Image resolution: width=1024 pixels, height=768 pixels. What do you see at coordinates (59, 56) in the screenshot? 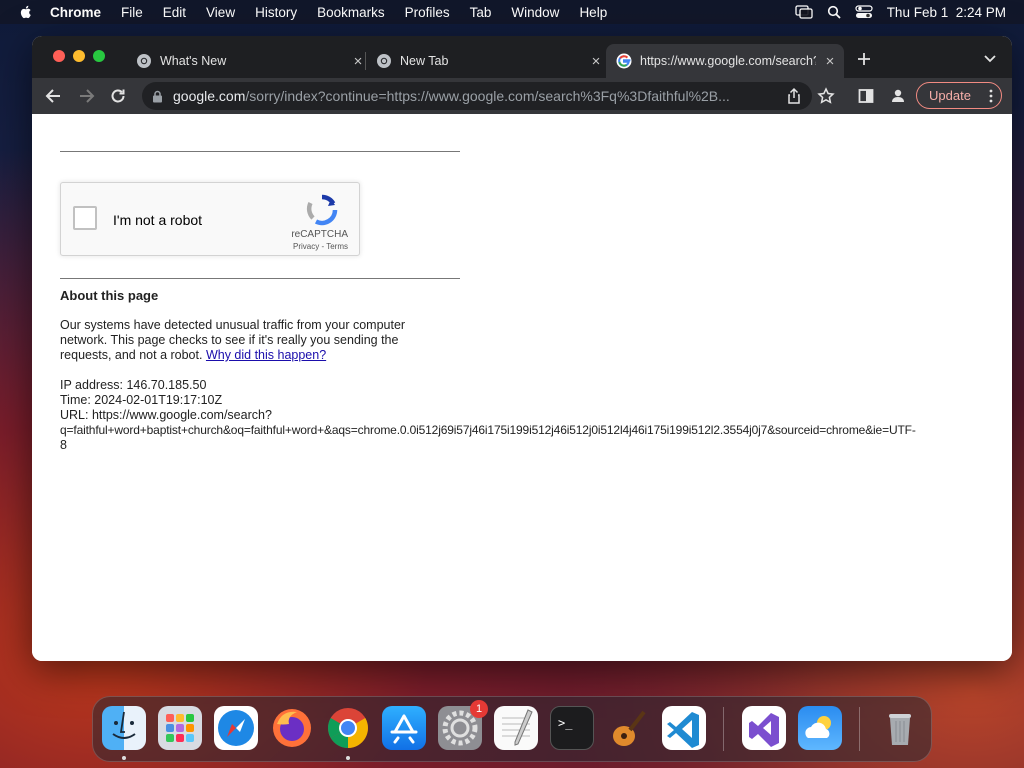
I see `close-window-button` at bounding box center [59, 56].